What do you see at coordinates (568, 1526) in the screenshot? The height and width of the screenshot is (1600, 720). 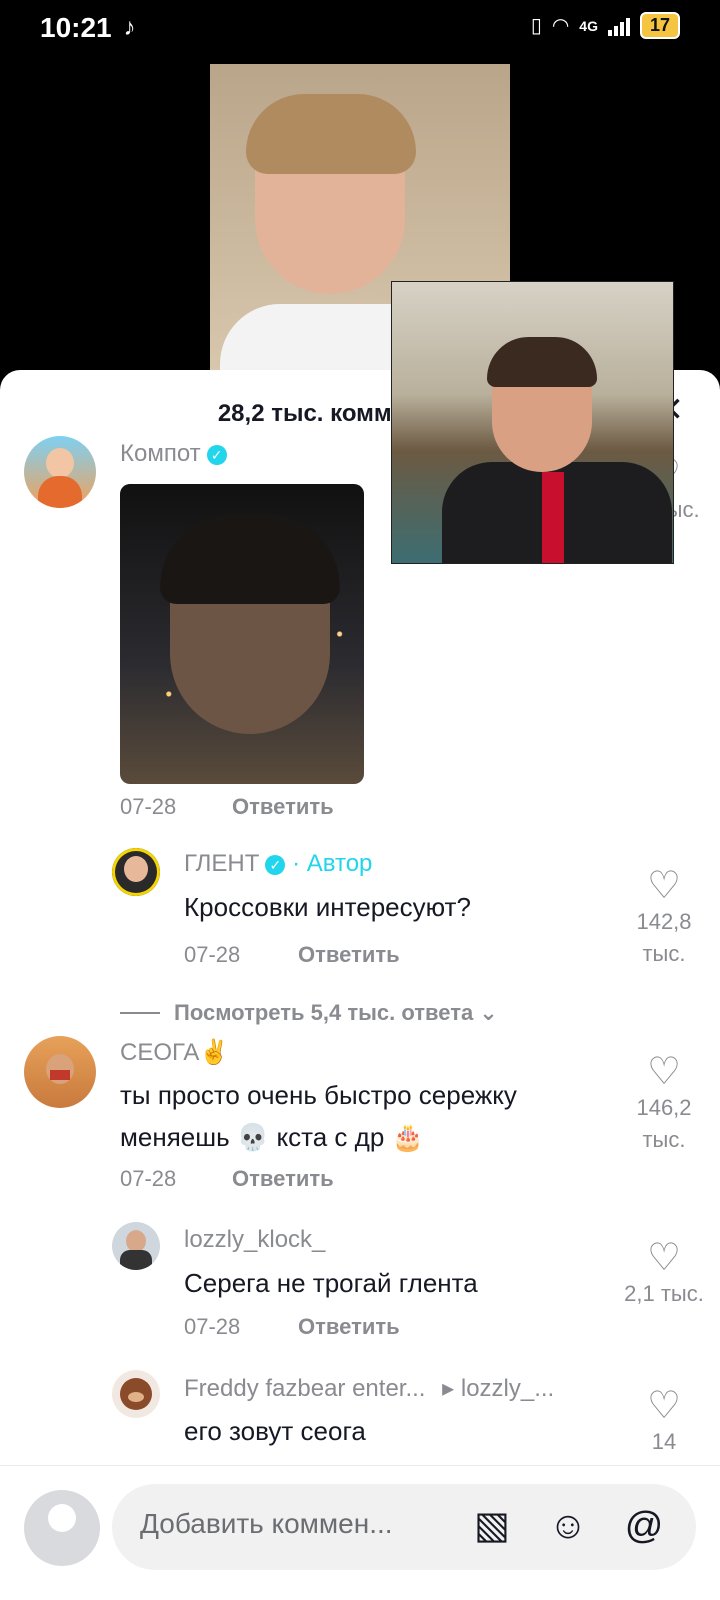 I see `emoji-icon: ☺` at bounding box center [568, 1526].